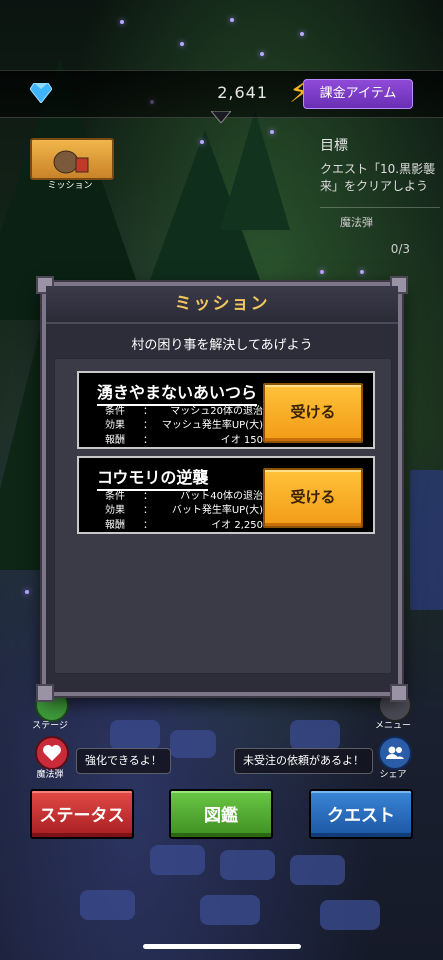 Image resolution: width=443 pixels, height=960 pixels. I want to click on reward-value: イオ 2,250, so click(237, 525).